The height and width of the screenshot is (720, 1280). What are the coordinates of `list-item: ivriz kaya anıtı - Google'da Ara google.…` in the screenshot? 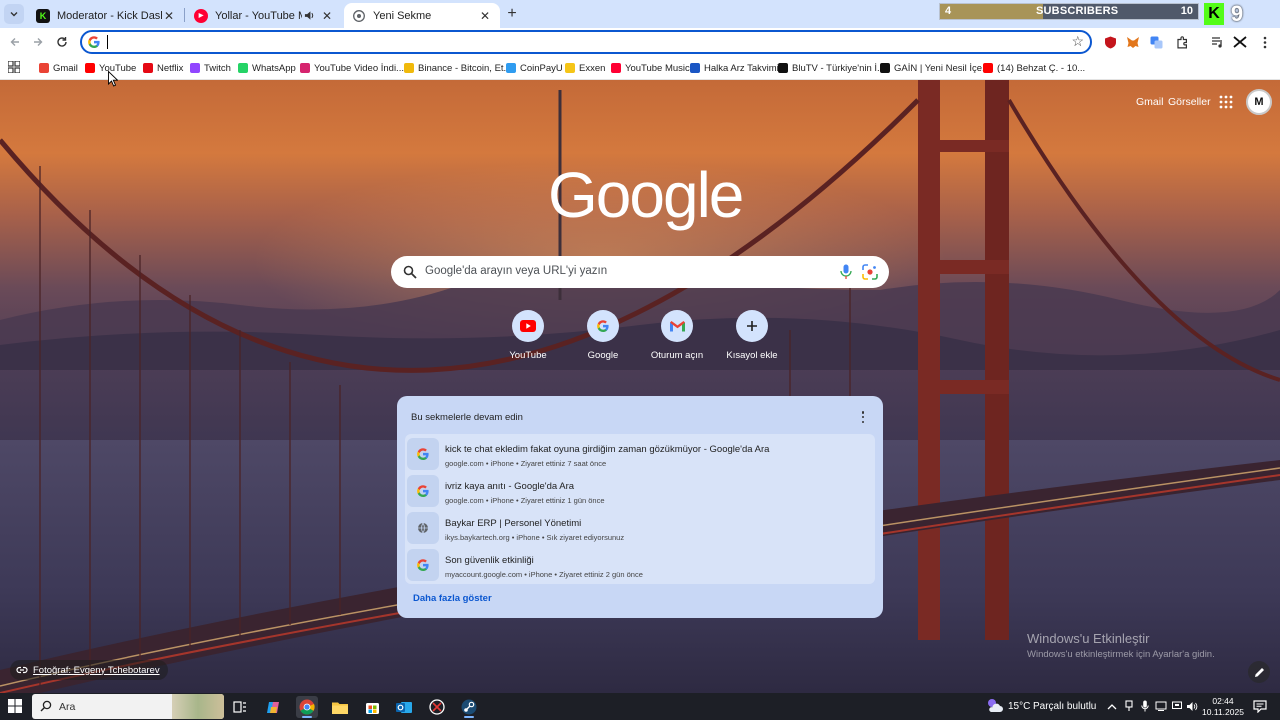 It's located at (640, 491).